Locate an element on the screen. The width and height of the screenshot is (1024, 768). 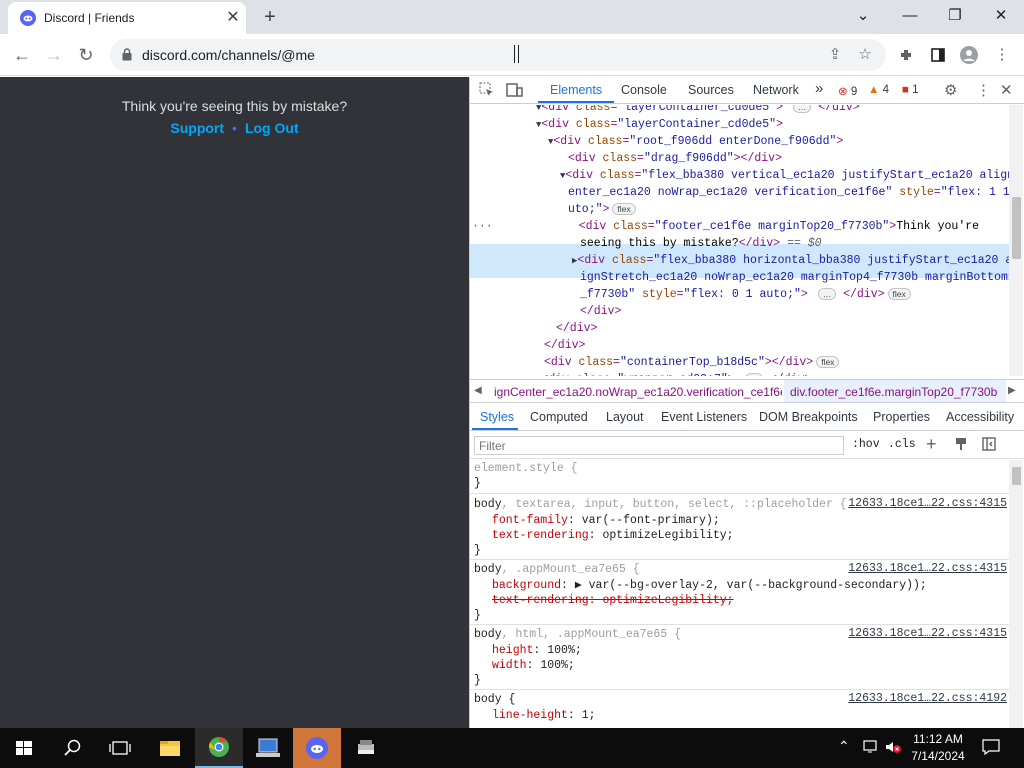
device-toolbar-icon is located at coordinates (515, 90).